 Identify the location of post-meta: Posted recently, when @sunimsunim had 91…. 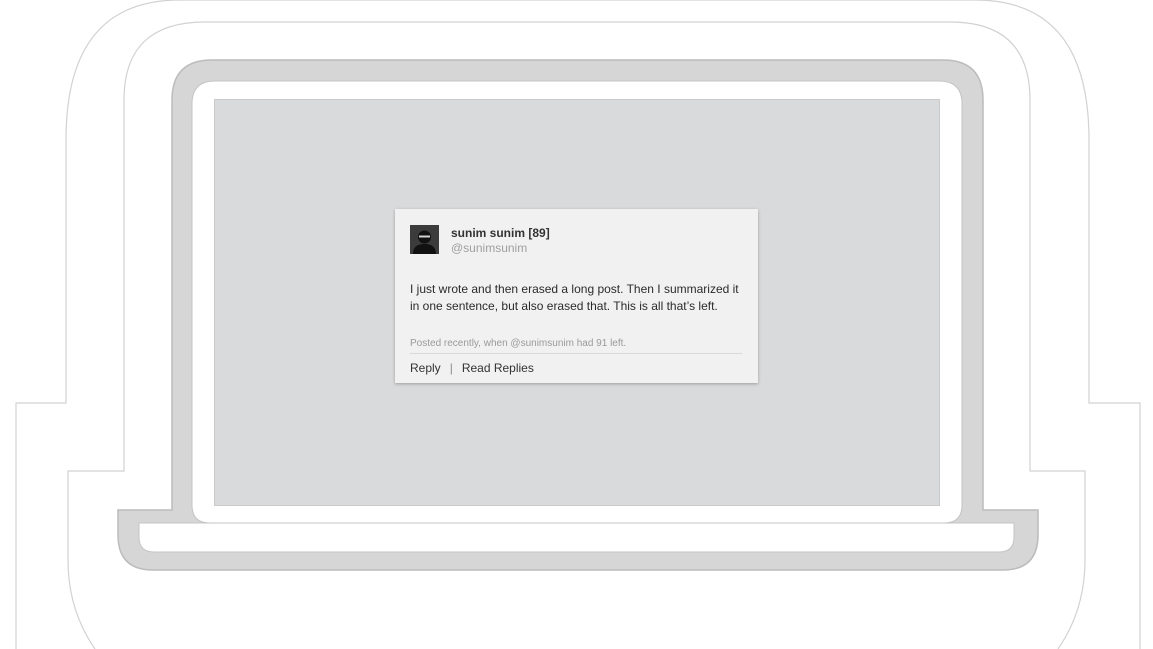
(518, 343).